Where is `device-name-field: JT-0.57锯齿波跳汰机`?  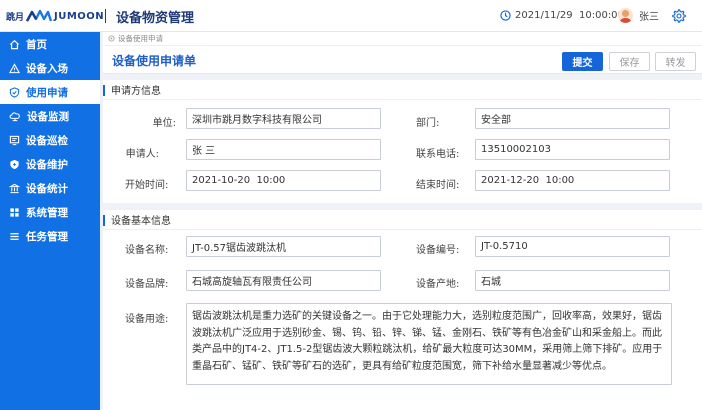 device-name-field: JT-0.57锯齿波跳汰机 is located at coordinates (283, 246).